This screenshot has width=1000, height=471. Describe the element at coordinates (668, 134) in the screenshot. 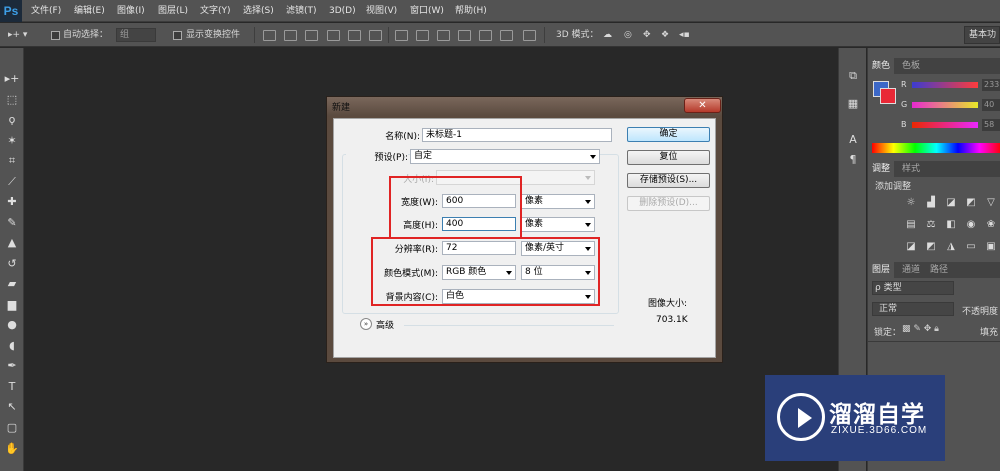

I see `ok-button: 确定` at that location.